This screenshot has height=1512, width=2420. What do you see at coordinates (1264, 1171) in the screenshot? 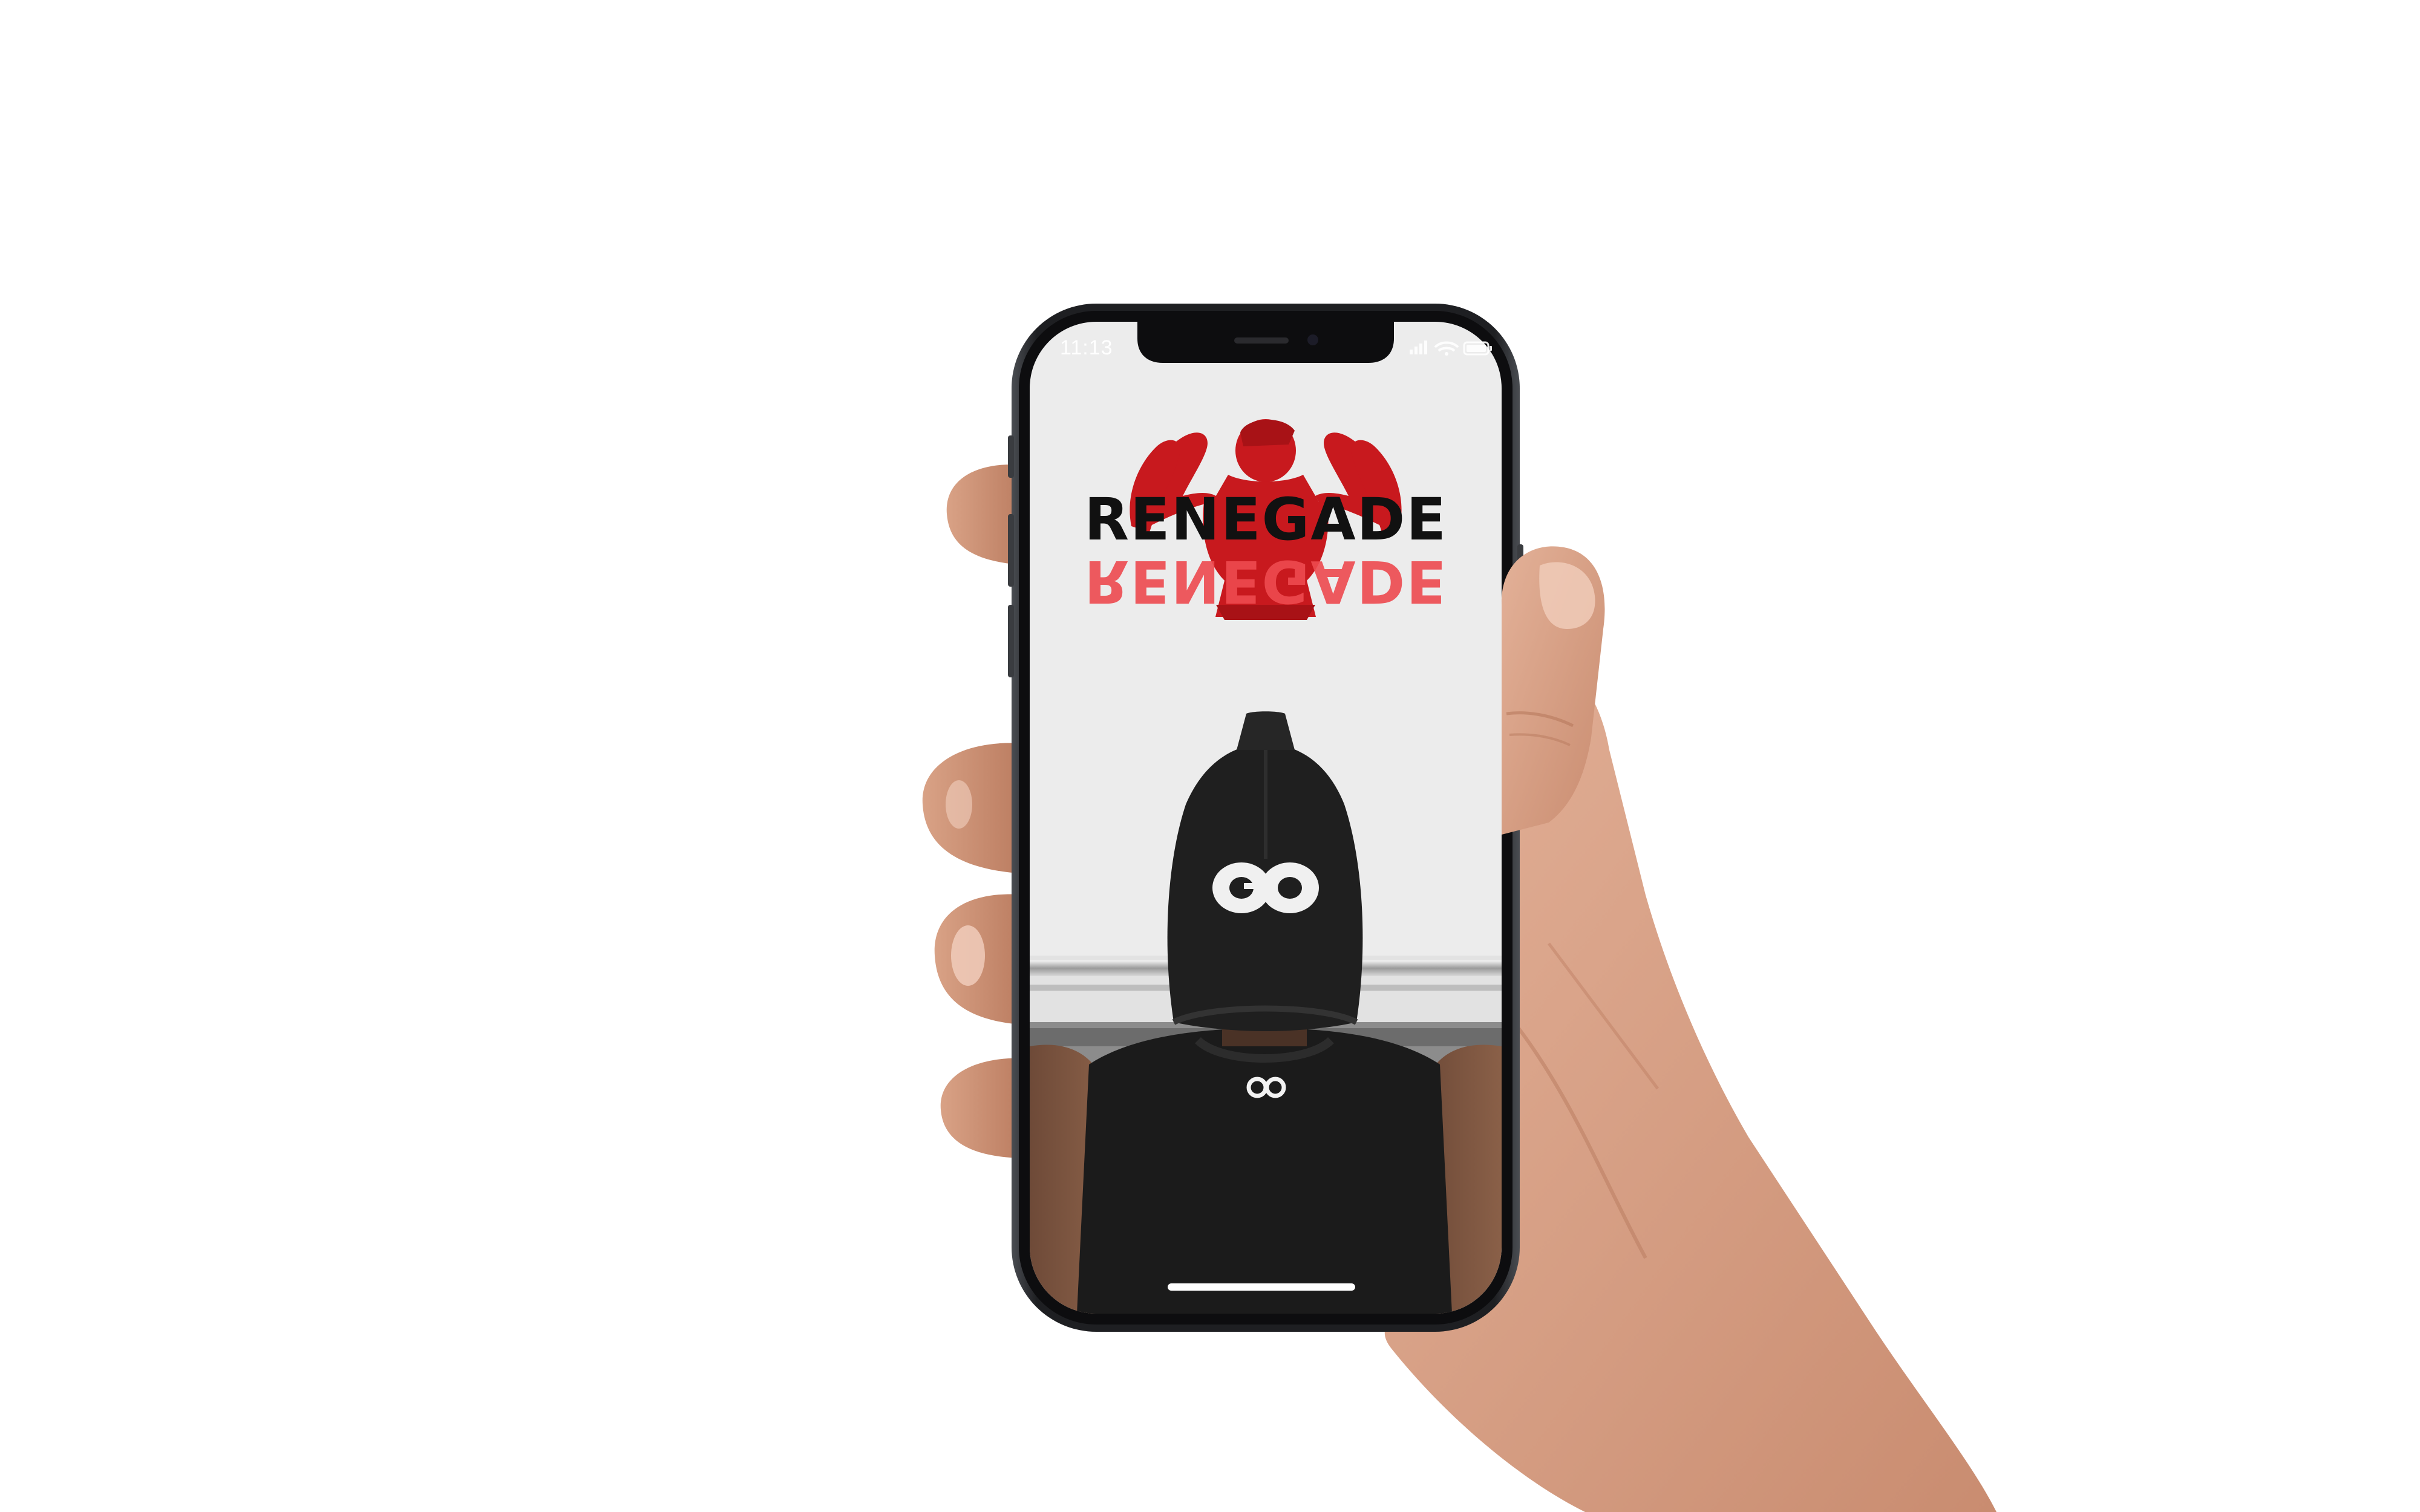
I see `black-tank-top` at bounding box center [1264, 1171].